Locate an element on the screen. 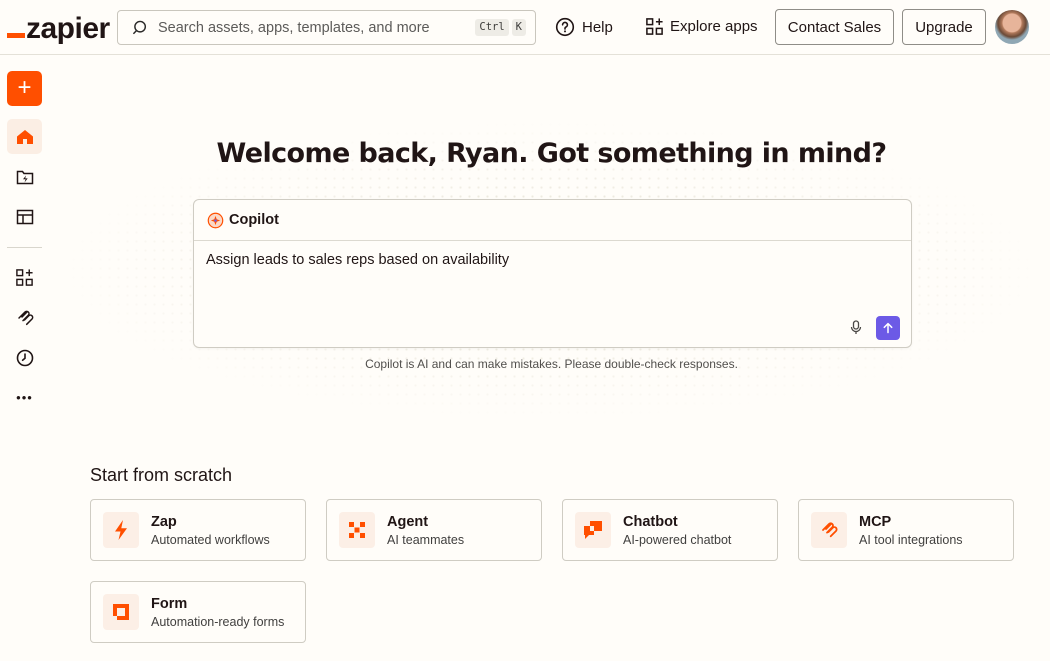 The height and width of the screenshot is (661, 1050). card-title: Form is located at coordinates (169, 604).